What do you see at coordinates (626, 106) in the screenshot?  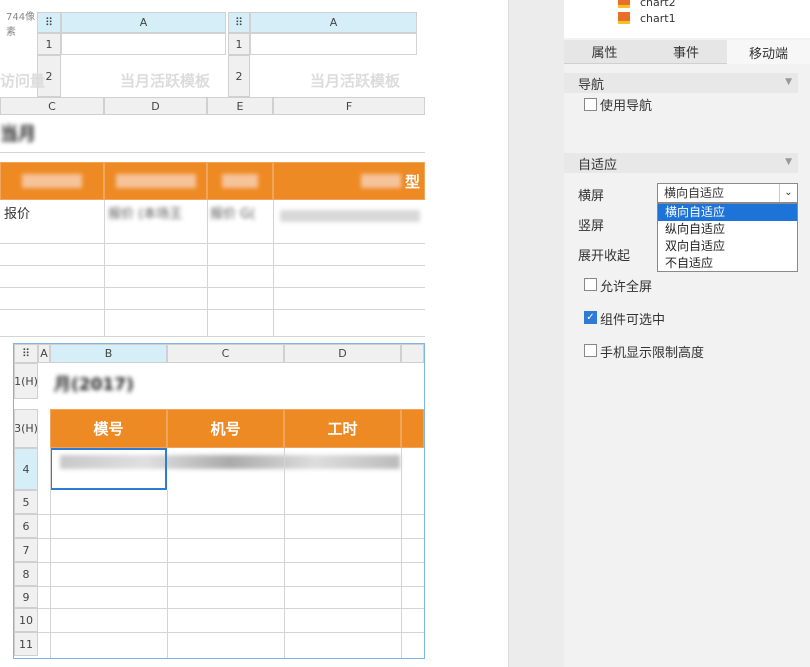 I see `use-nav-label: 使用导航` at bounding box center [626, 106].